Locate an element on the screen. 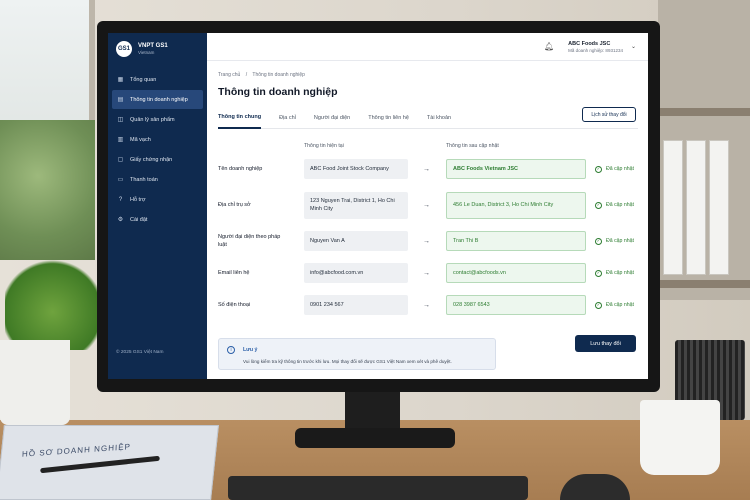 This screenshot has width=750, height=500. sidebar-item-payment: ▭ Thanh toán is located at coordinates (157, 179).